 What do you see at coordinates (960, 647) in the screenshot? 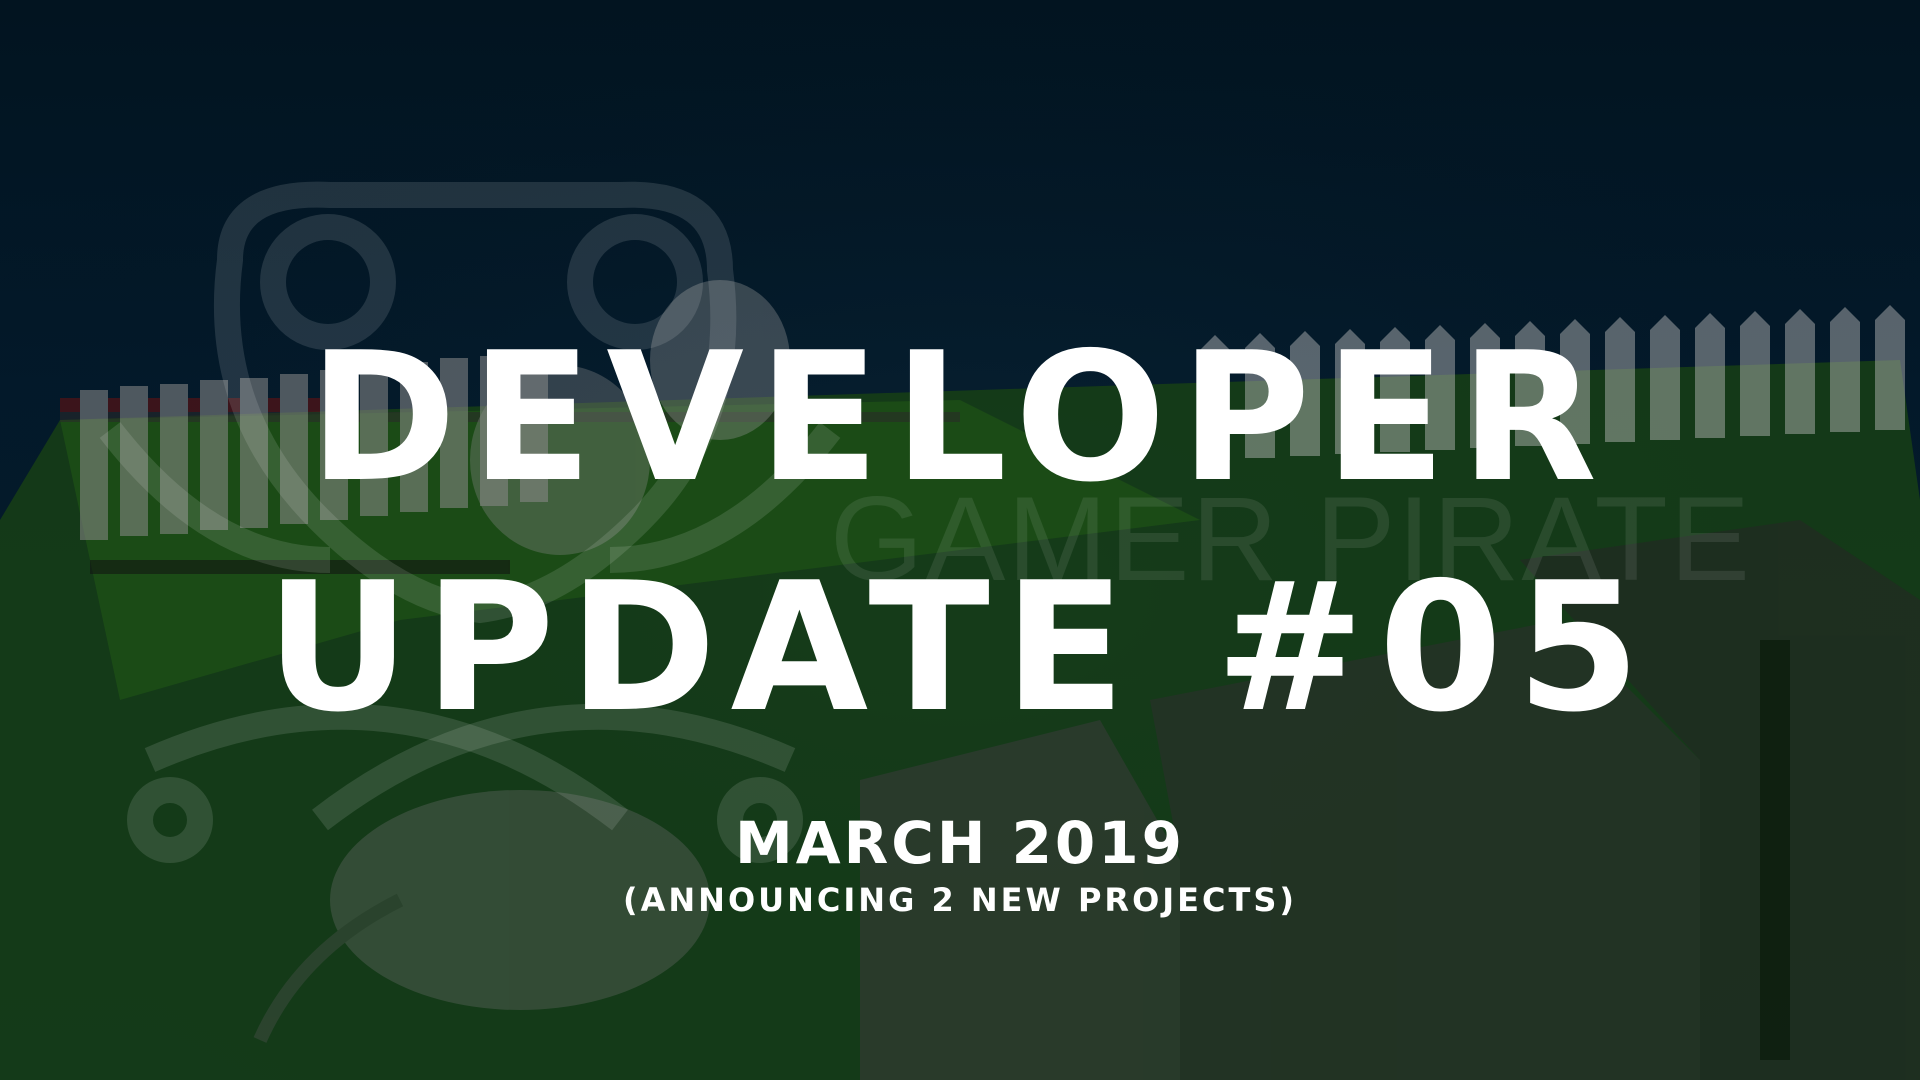
I see `title-line-2: UPDATE #05` at bounding box center [960, 647].